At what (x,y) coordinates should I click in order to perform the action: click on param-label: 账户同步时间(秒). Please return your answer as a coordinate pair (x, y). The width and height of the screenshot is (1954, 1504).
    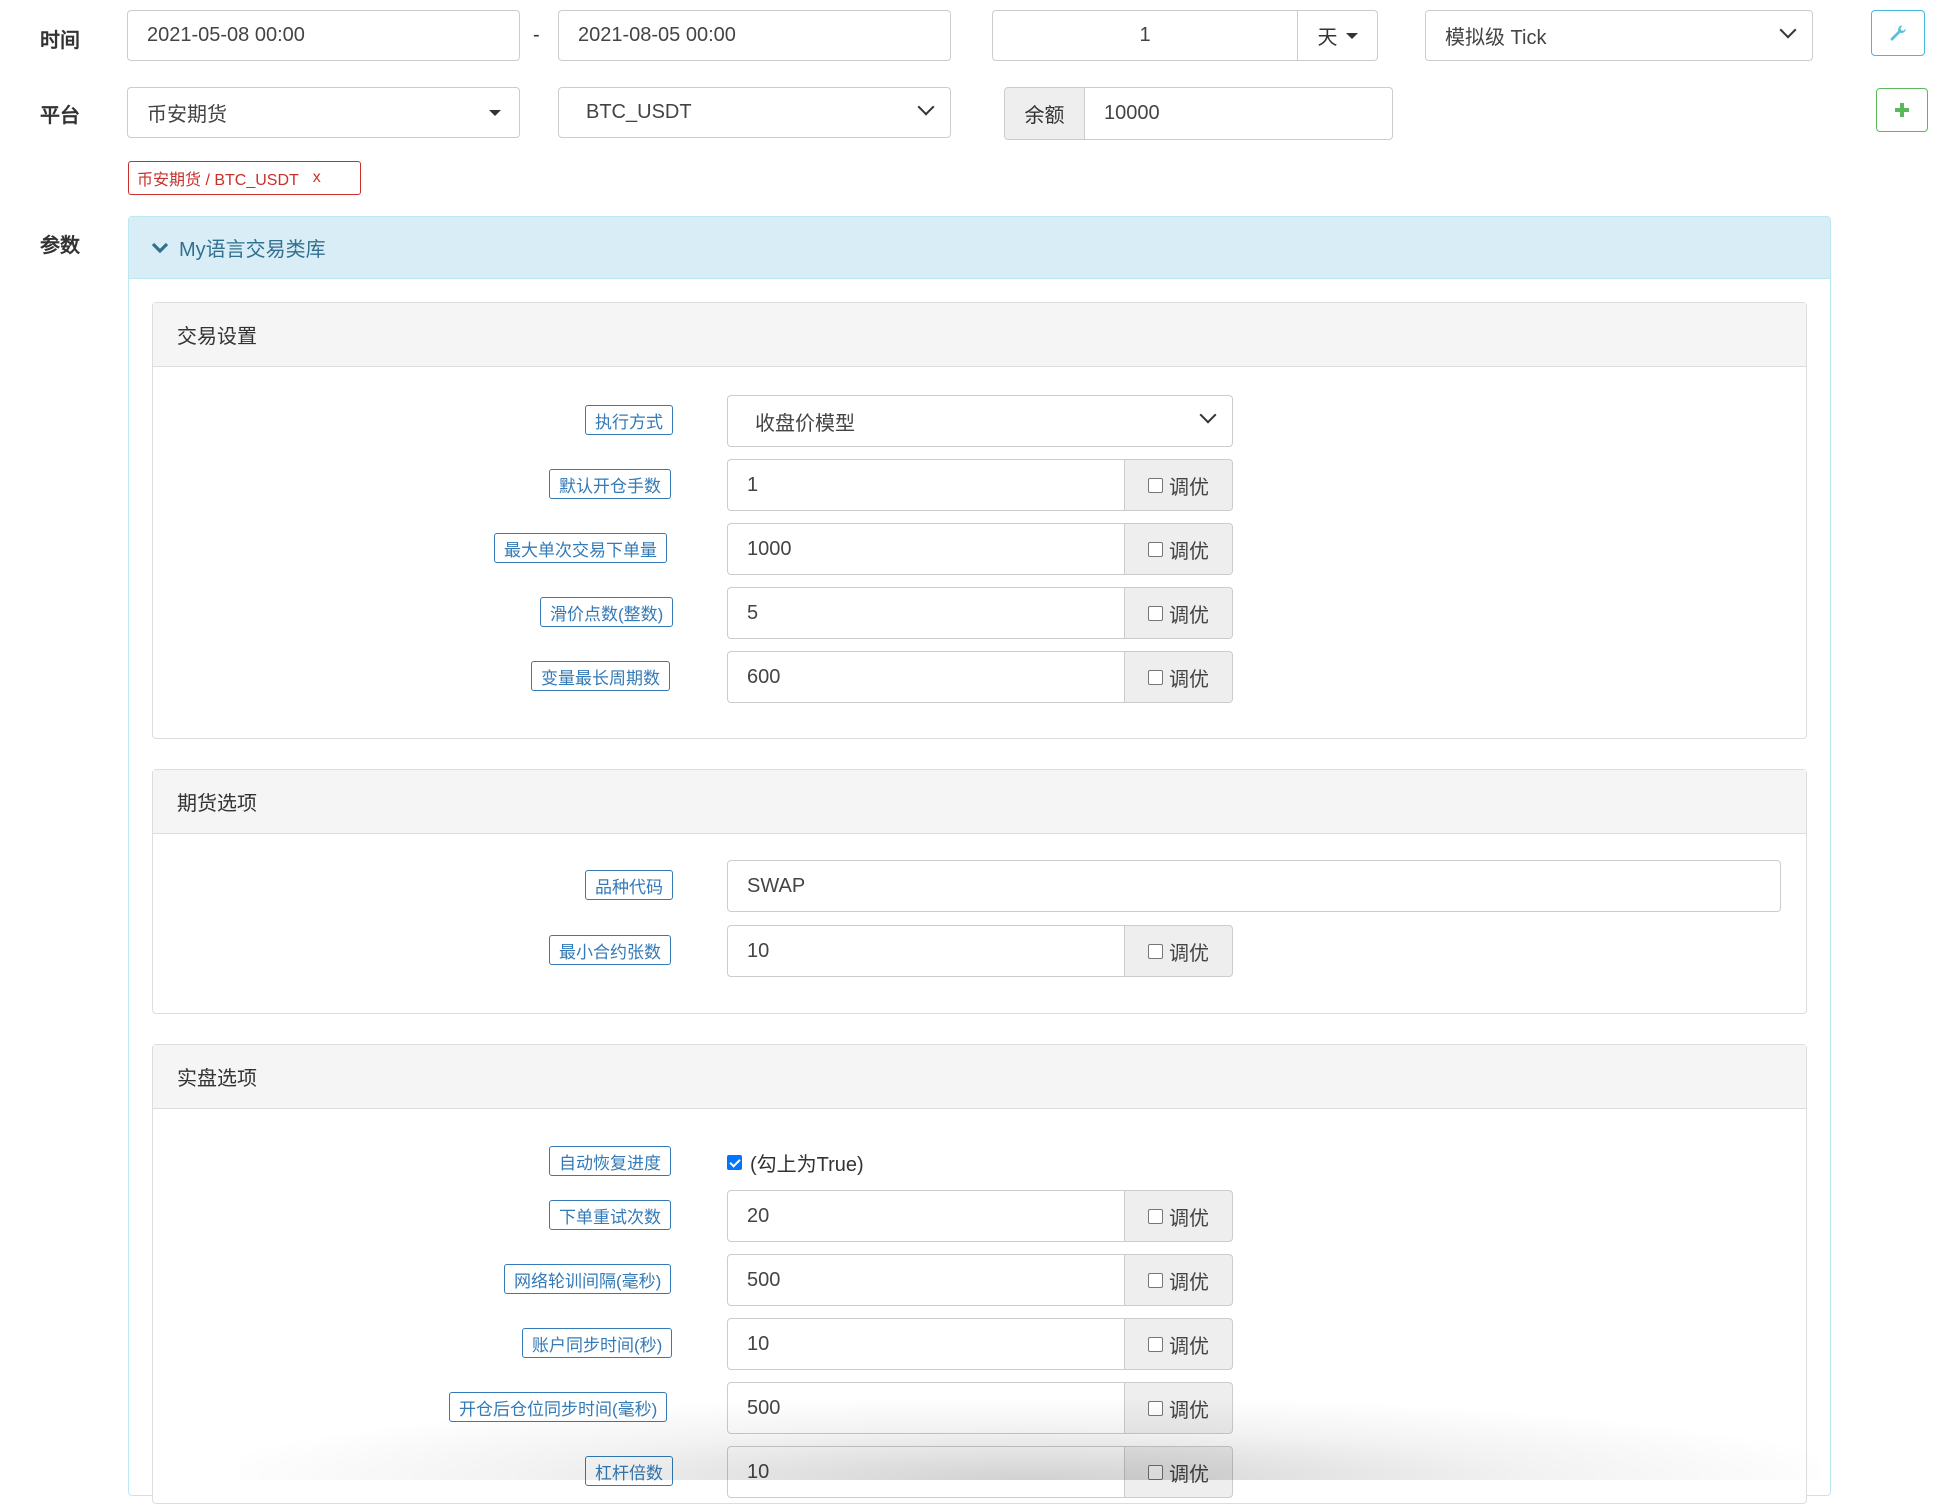
    Looking at the image, I should click on (597, 1343).